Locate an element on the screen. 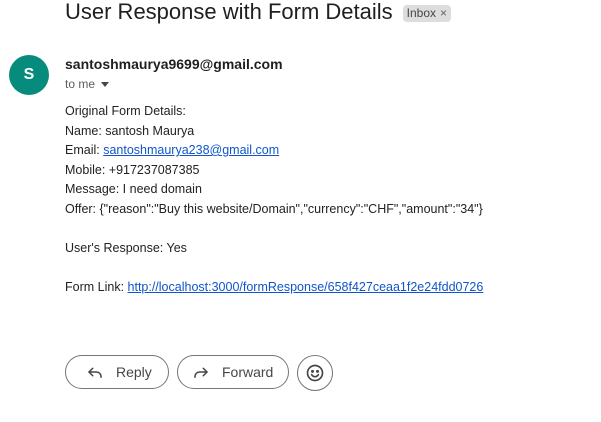 The image size is (601, 422). reply-button: Reply is located at coordinates (117, 372).